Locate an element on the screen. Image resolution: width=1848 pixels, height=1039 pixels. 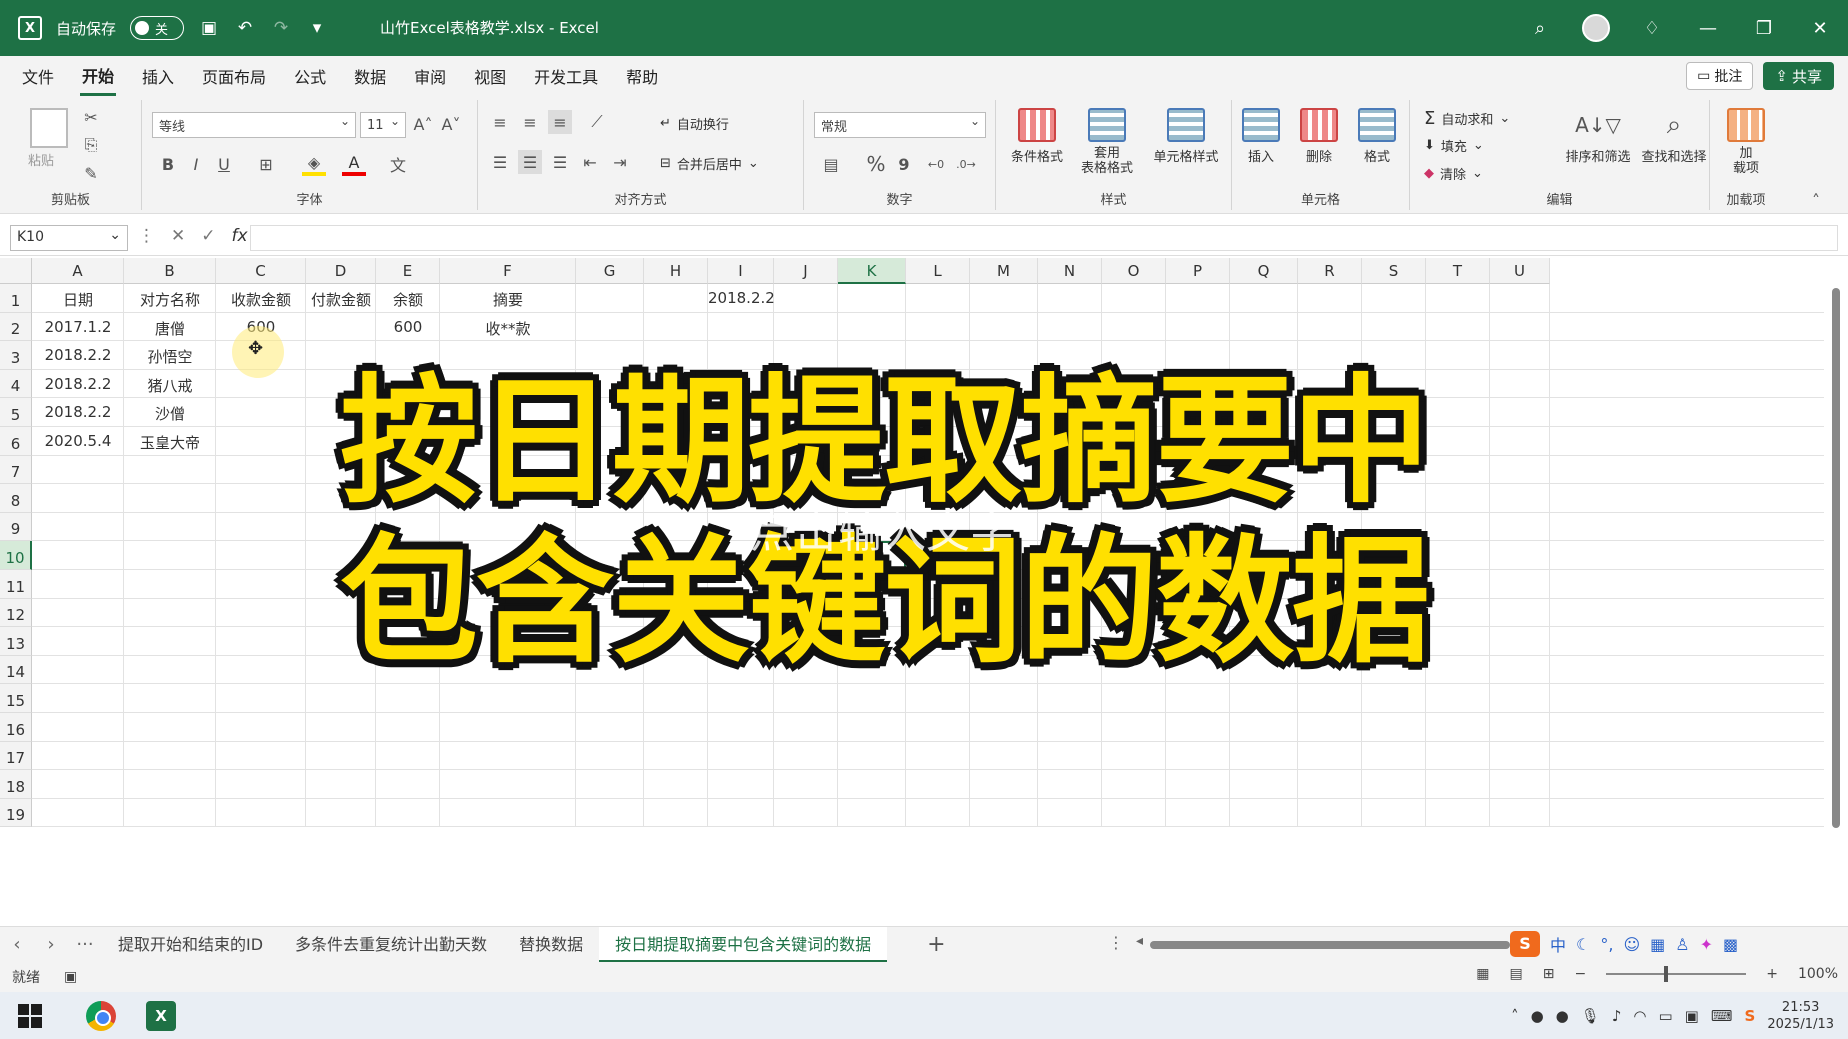
percent-button: % is located at coordinates (876, 164).